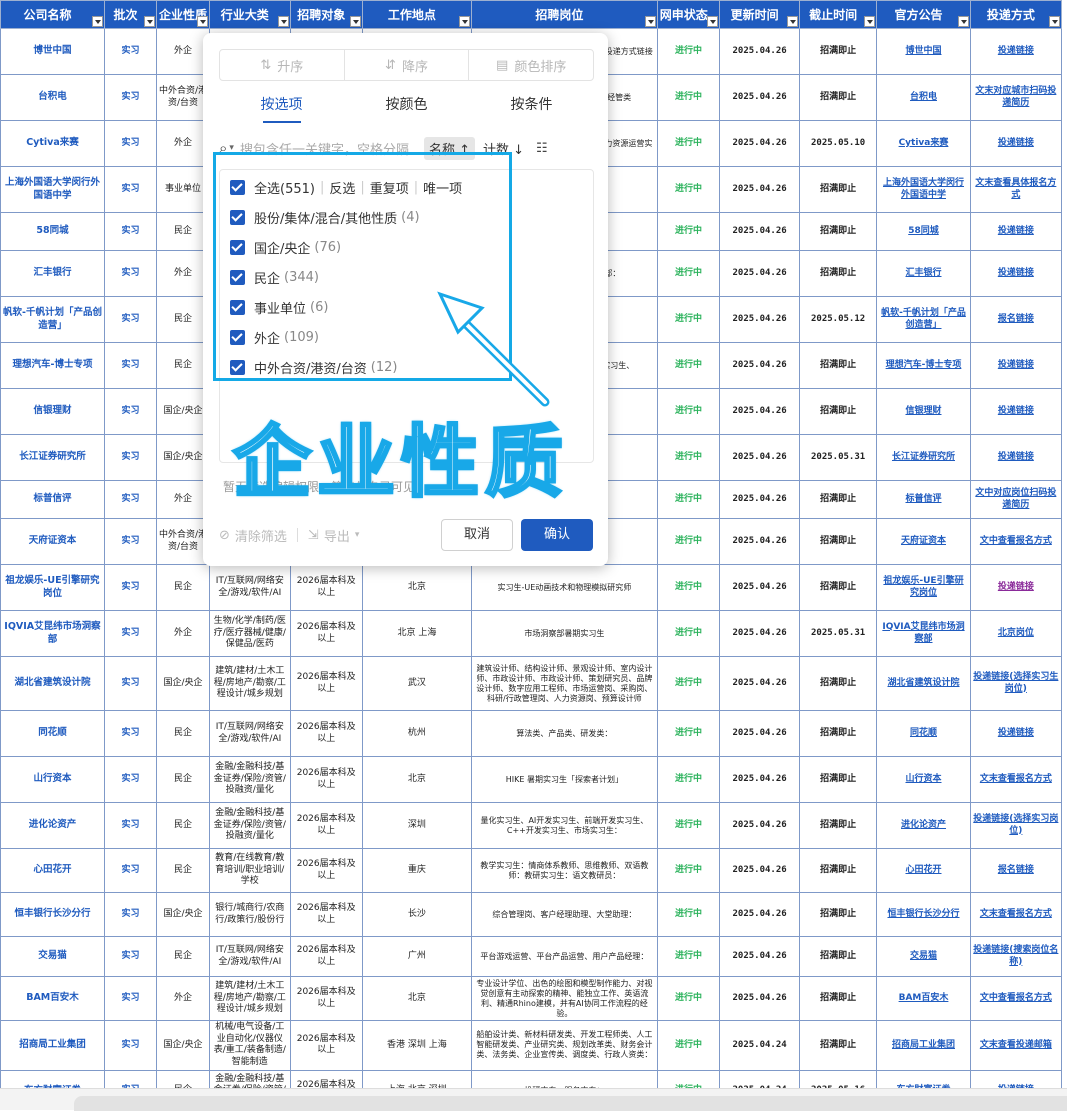 The image size is (1067, 1111). I want to click on horizontal-scrollbar, so click(533, 1099).